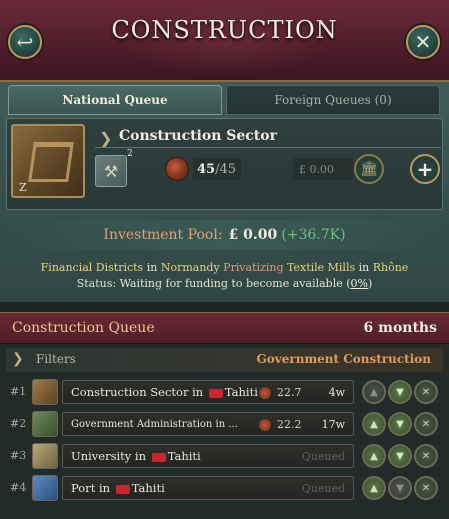 The width and height of the screenshot is (449, 519). I want to click on tools-count: 2, so click(130, 154).